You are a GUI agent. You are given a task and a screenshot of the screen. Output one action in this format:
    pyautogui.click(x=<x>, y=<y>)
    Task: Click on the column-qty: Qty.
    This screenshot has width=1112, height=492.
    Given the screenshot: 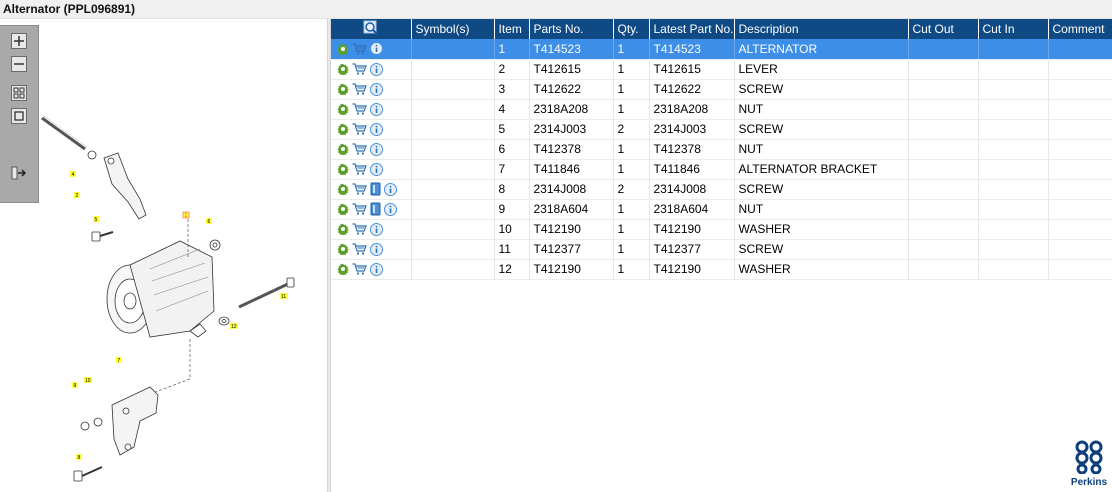 What is the action you would take?
    pyautogui.click(x=631, y=29)
    